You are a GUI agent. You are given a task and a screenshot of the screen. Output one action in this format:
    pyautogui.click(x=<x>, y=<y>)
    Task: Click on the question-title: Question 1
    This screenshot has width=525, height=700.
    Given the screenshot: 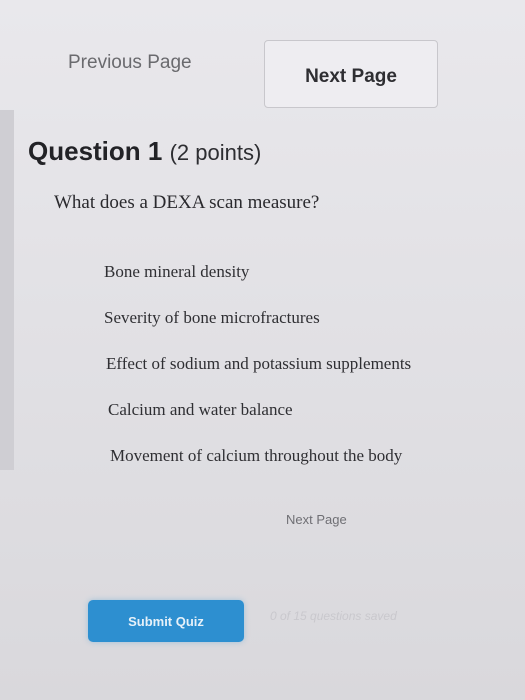 What is the action you would take?
    pyautogui.click(x=95, y=151)
    